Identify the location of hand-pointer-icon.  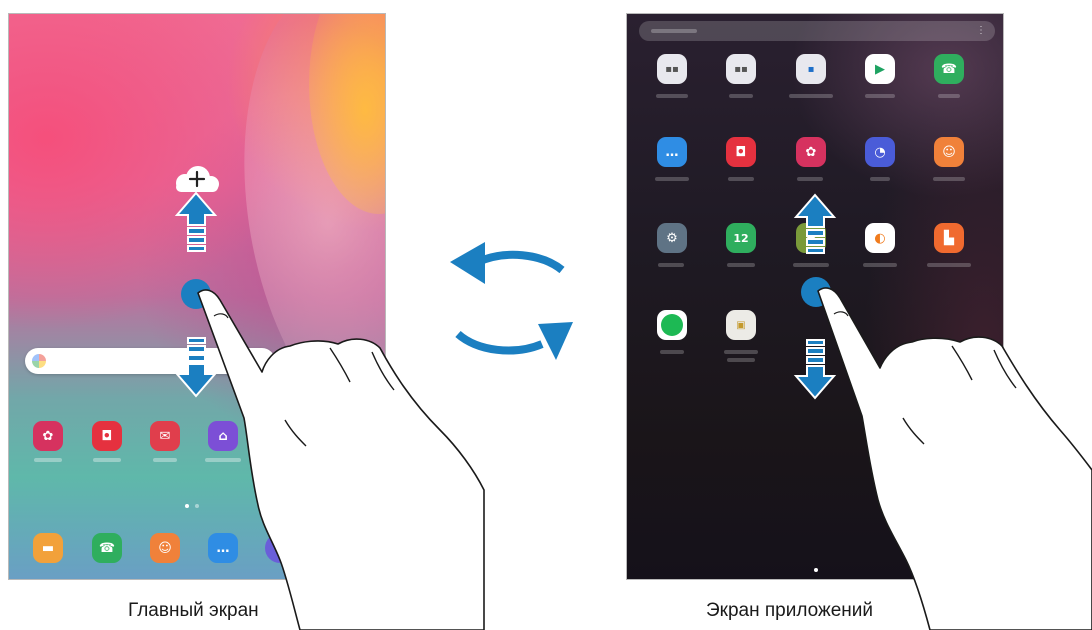
(341, 459).